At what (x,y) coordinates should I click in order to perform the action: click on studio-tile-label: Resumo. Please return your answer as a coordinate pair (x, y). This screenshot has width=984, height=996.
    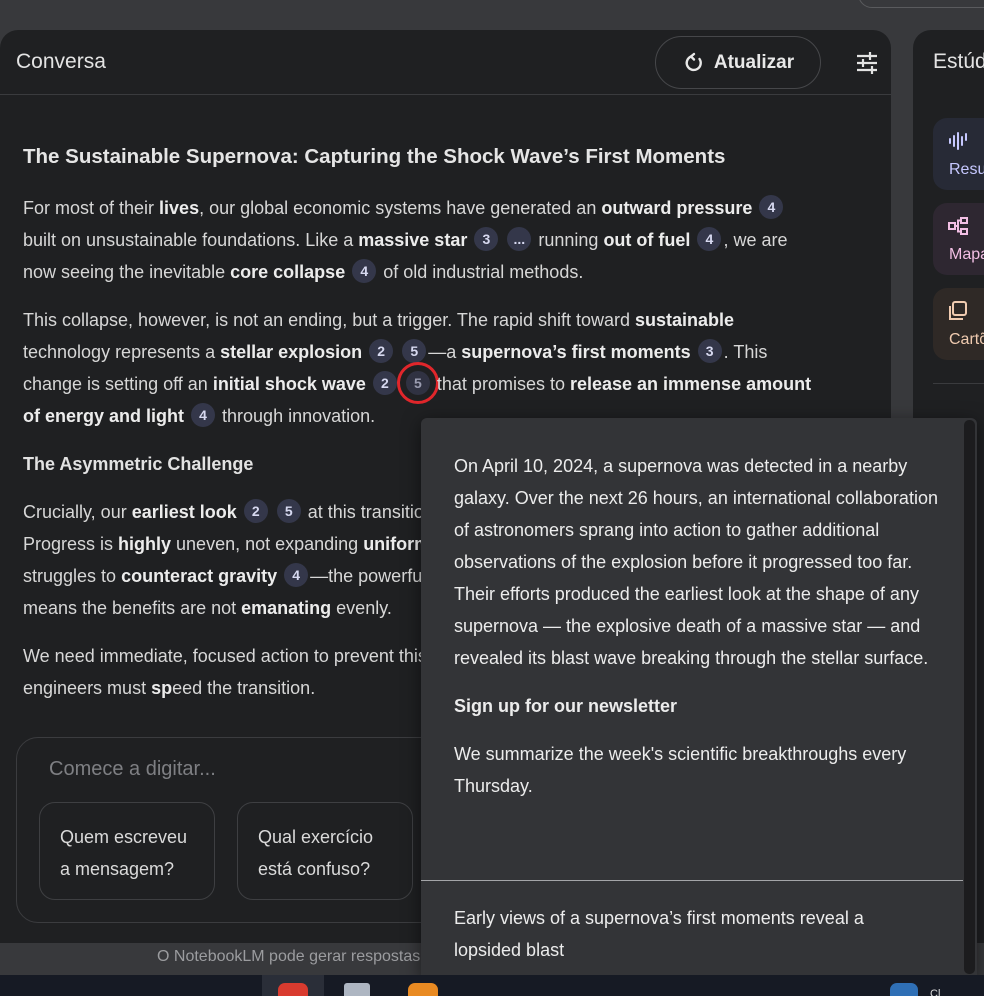
    Looking at the image, I should click on (966, 169).